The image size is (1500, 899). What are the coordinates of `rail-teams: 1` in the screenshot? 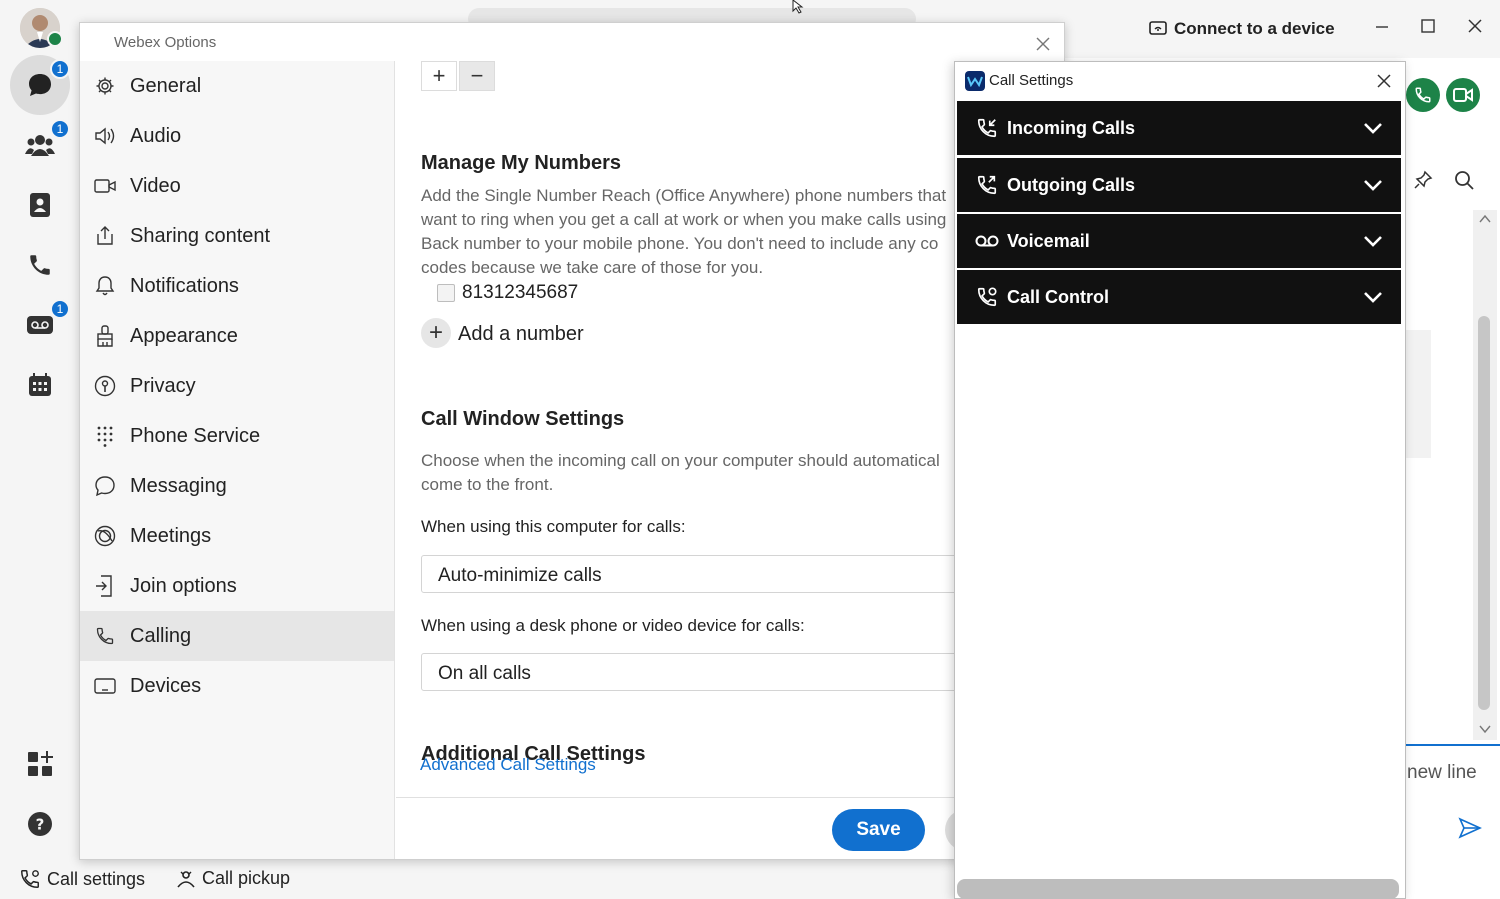 It's located at (40, 145).